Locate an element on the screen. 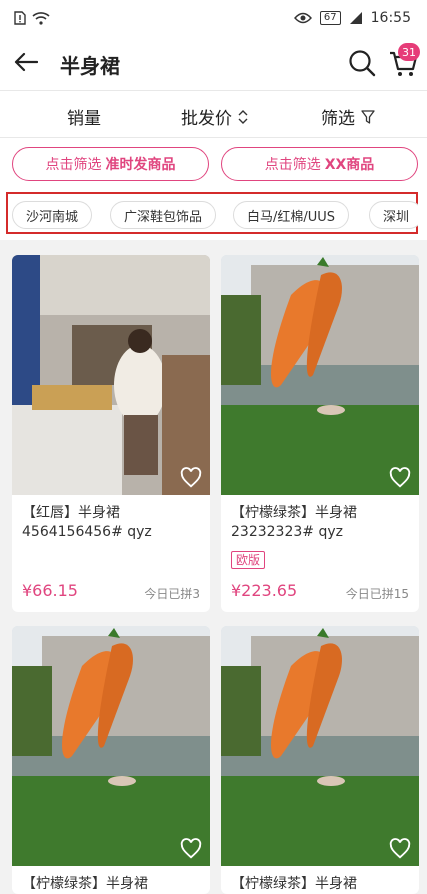 The height and width of the screenshot is (894, 427). product-photo-restaurant is located at coordinates (111, 375).